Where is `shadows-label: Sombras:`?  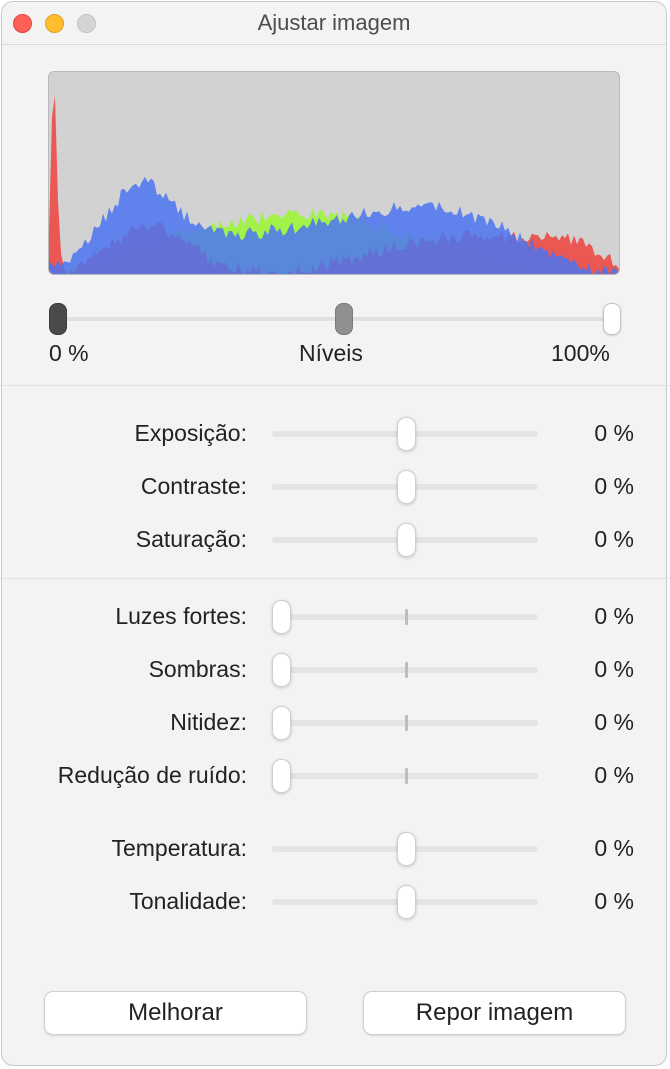 shadows-label: Sombras: is located at coordinates (197, 669).